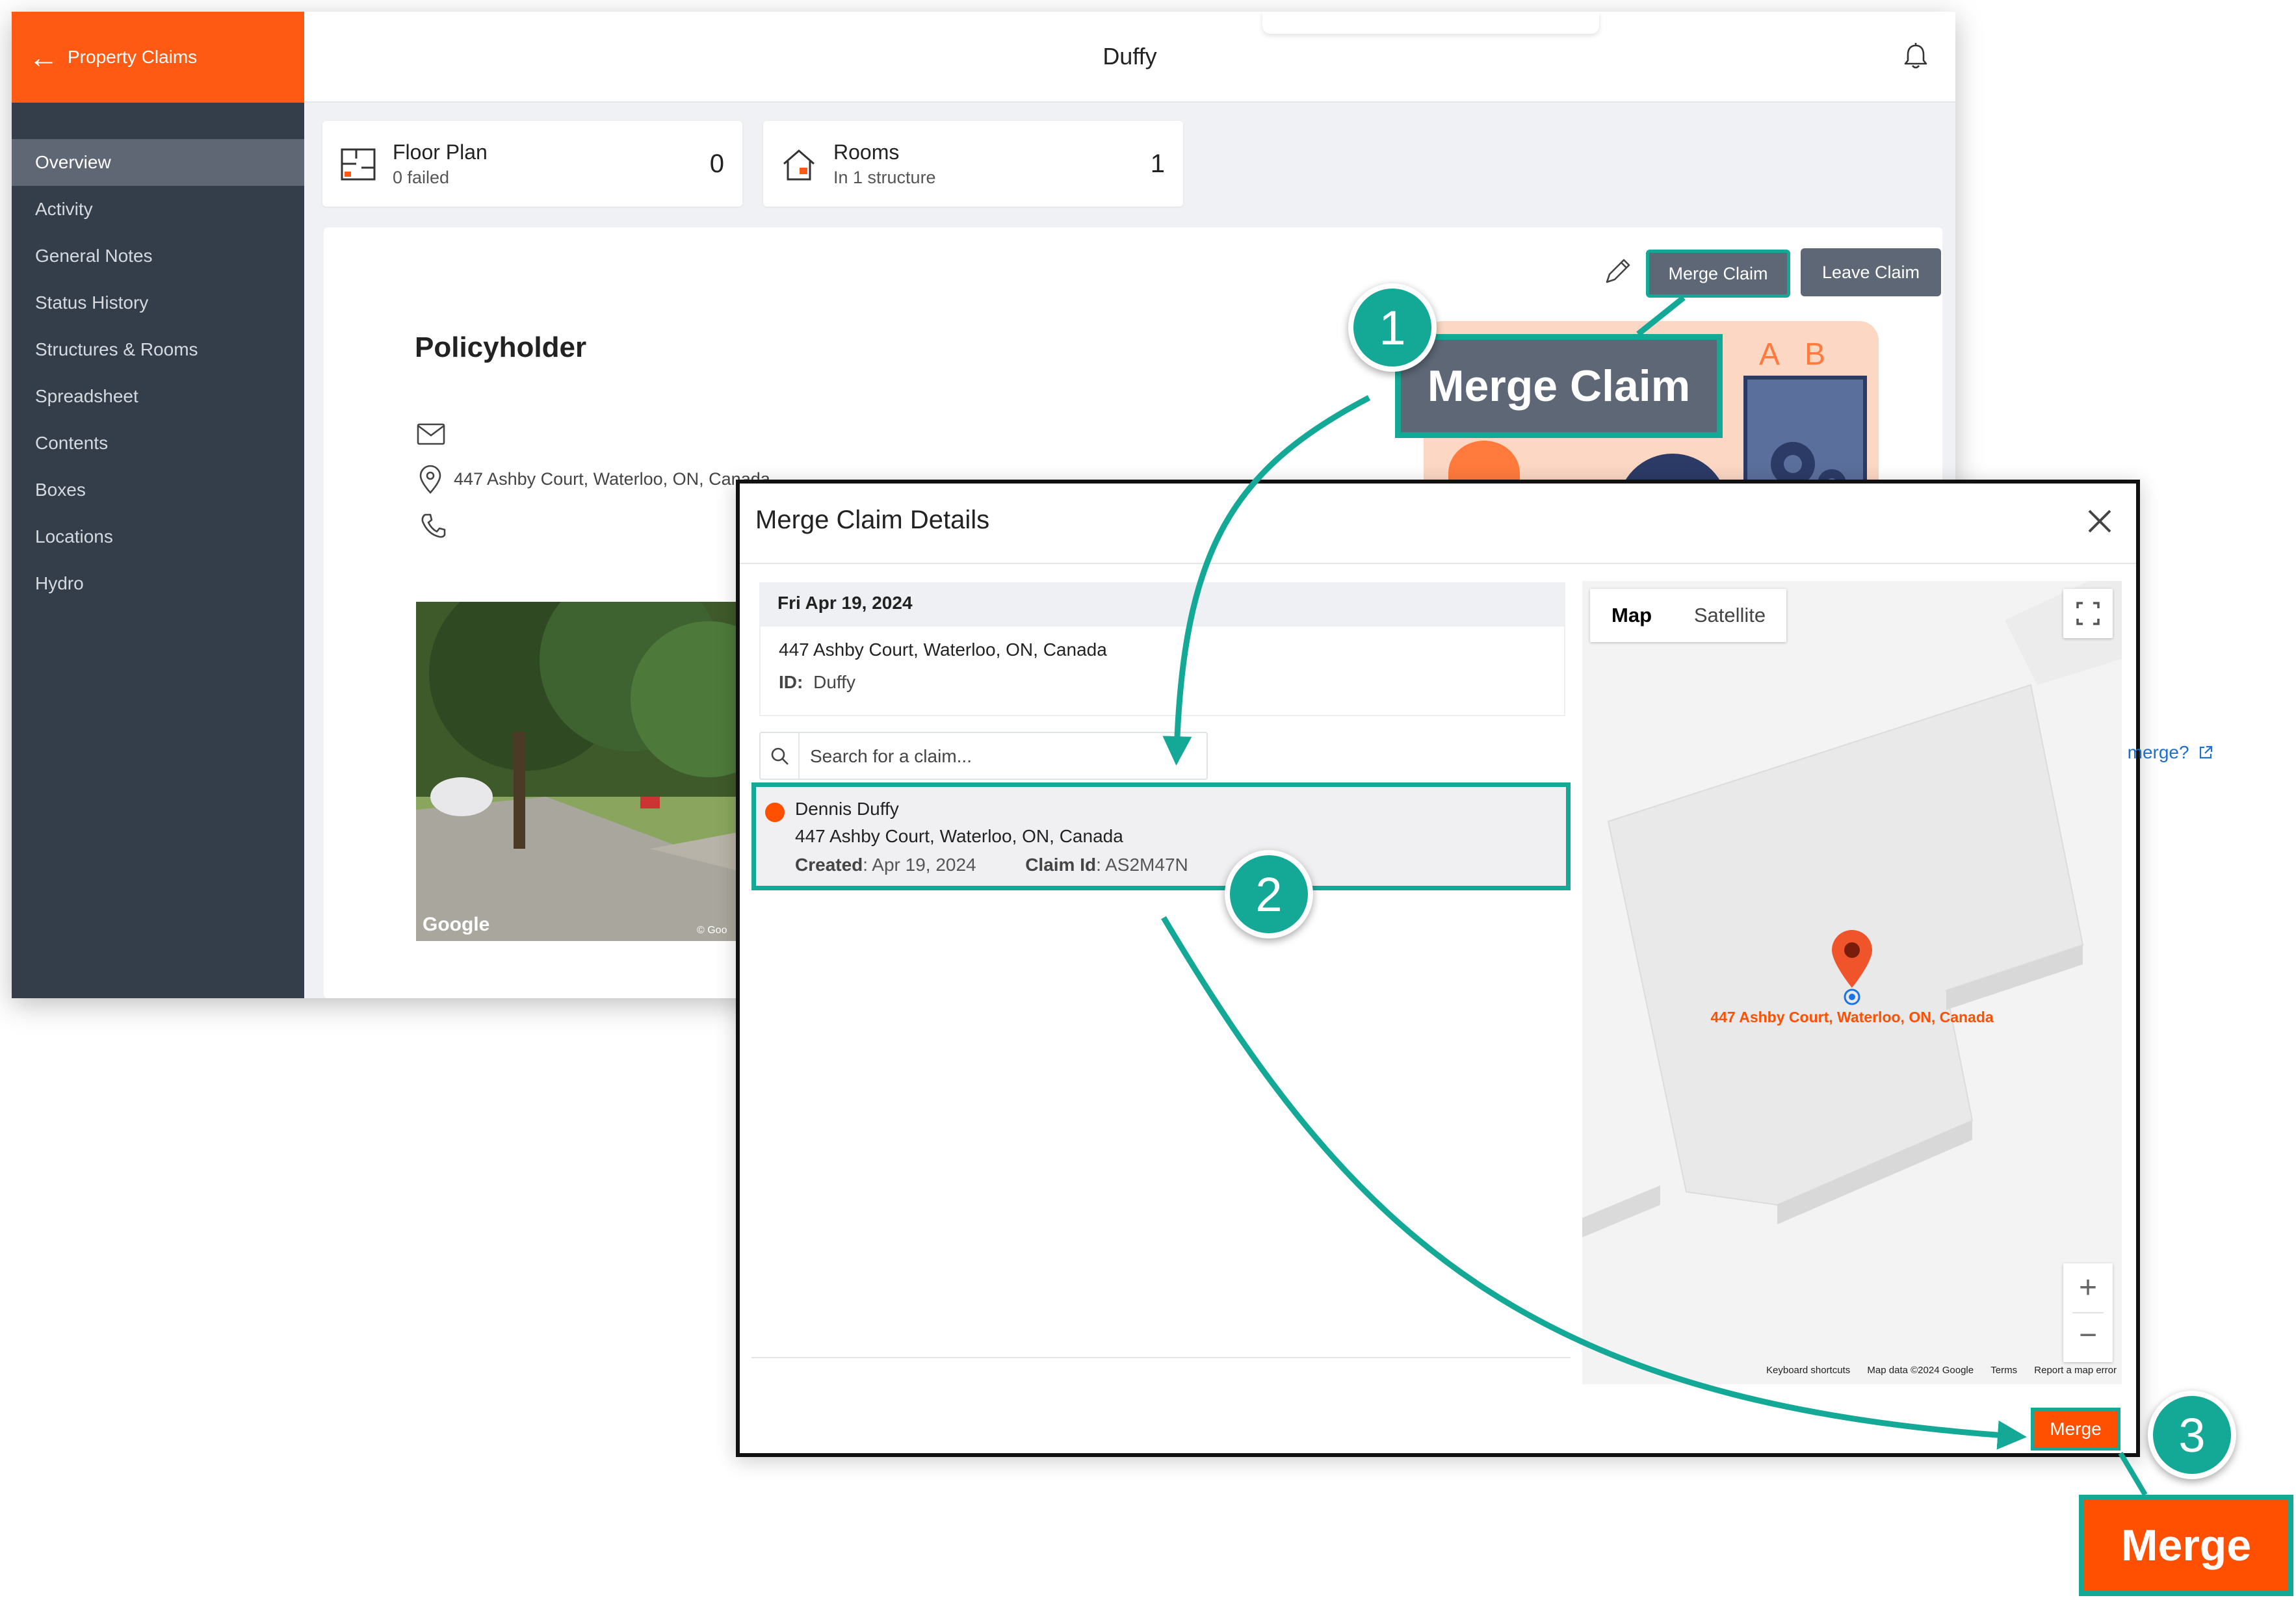 This screenshot has width=2296, height=1600. I want to click on keyboard-shortcuts-link: Keyboard shortcuts, so click(1808, 1370).